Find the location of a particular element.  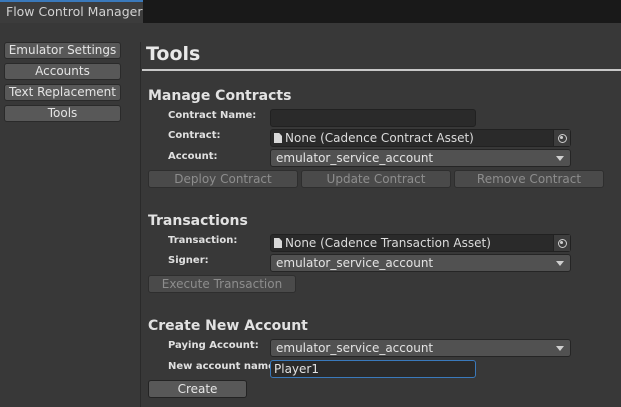

title-underline is located at coordinates (381, 70).